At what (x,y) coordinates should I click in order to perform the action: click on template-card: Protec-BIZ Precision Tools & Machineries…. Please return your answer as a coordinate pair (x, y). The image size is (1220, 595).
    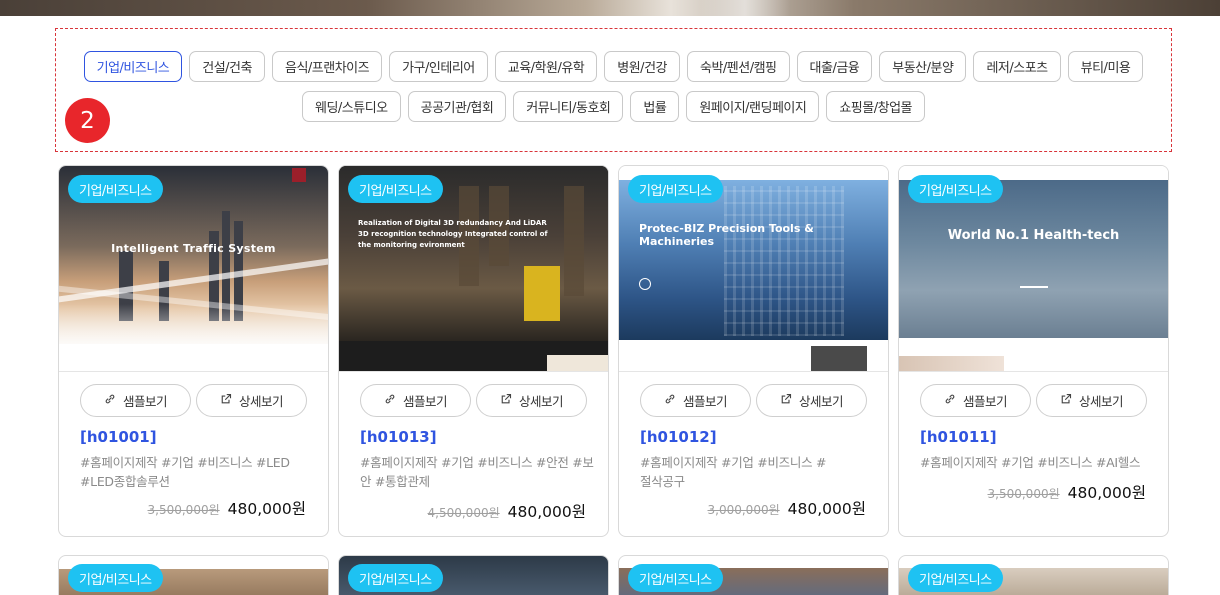
    Looking at the image, I should click on (753, 351).